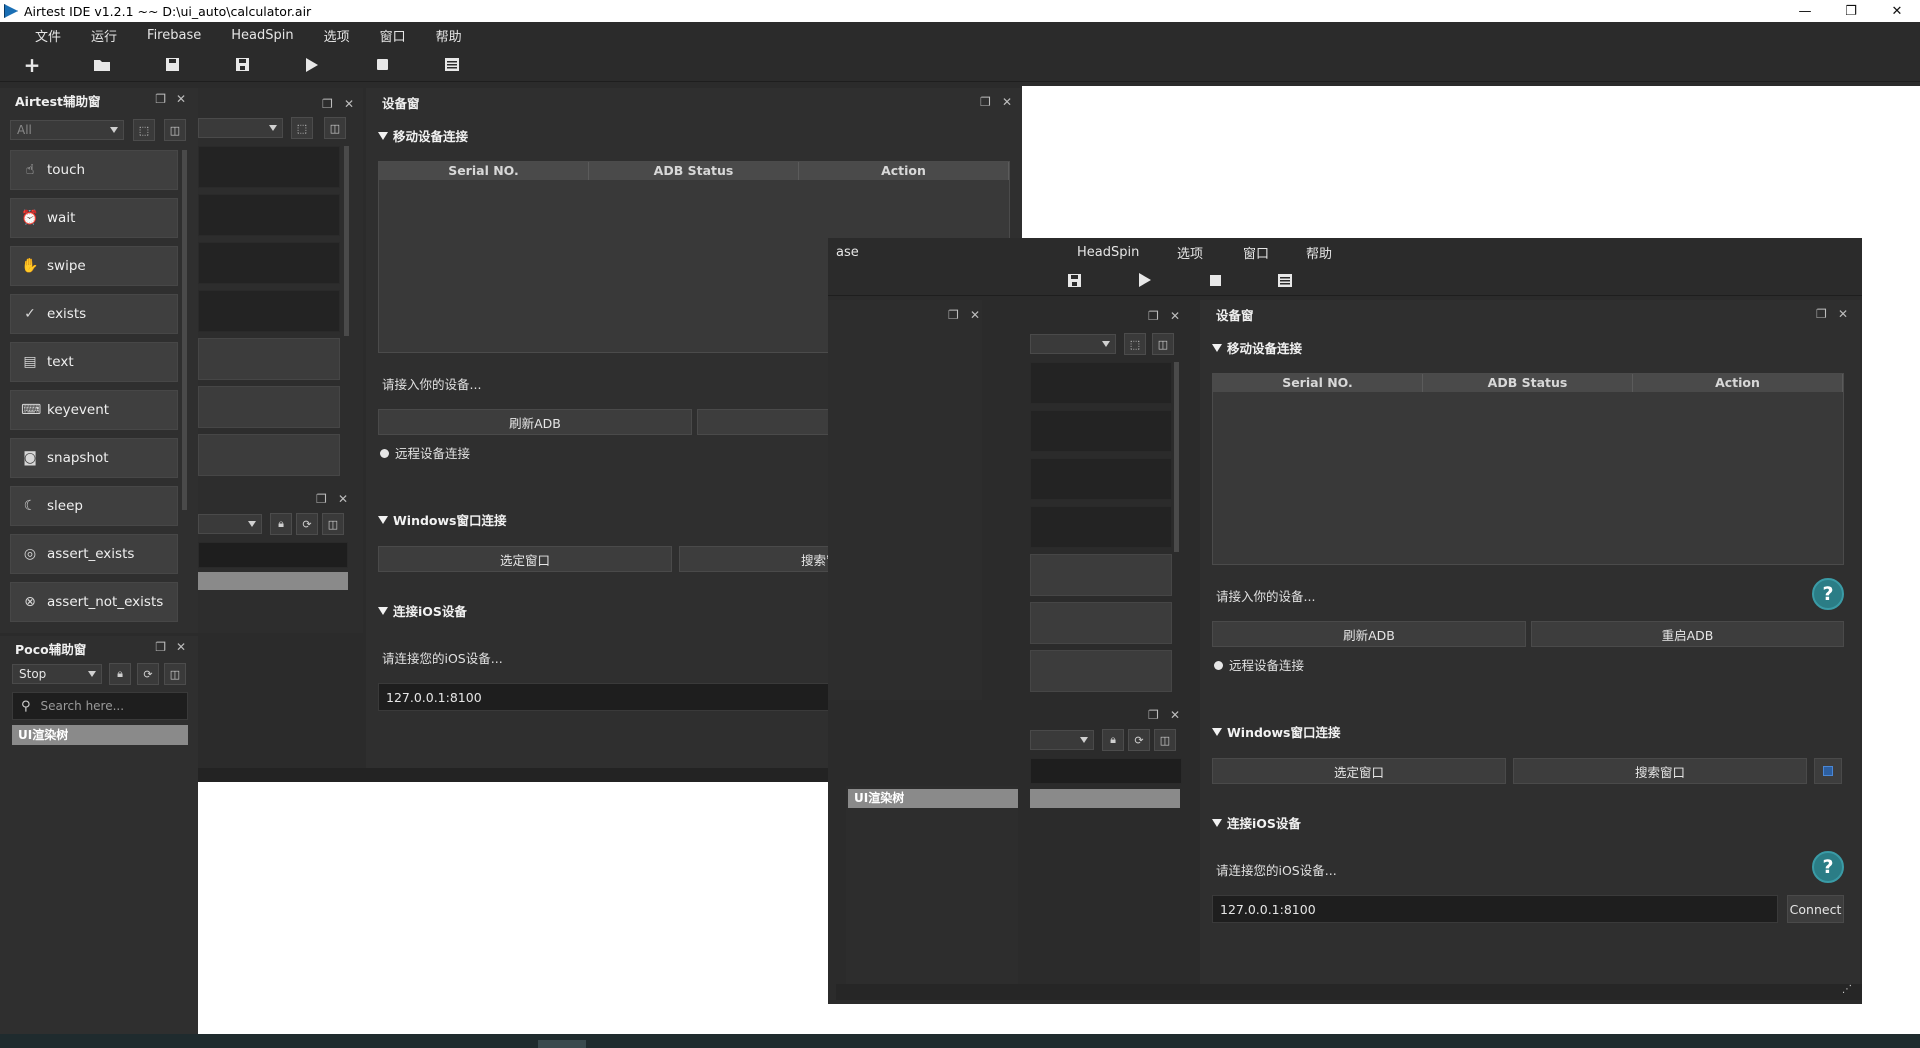  I want to click on api-item-exists: ✓ exists, so click(94, 314).